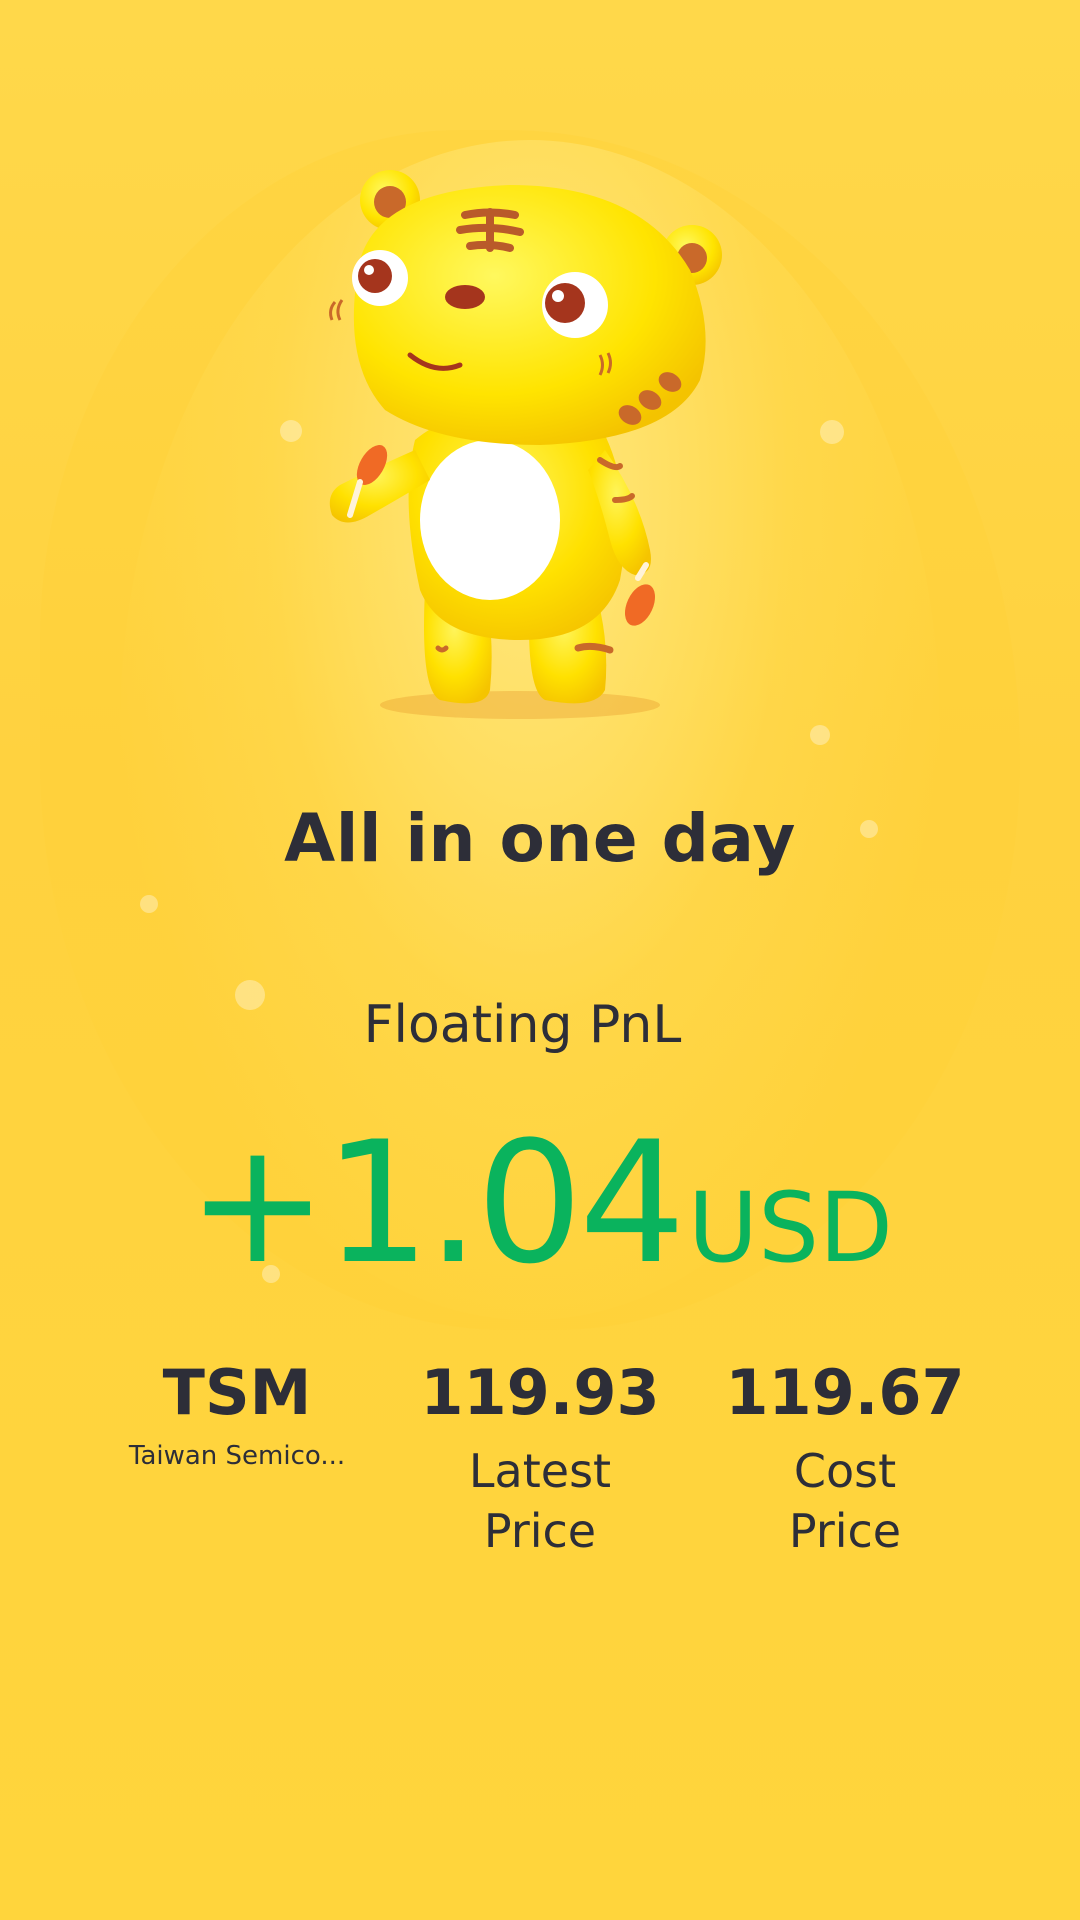 The width and height of the screenshot is (1080, 1920). Describe the element at coordinates (540, 838) in the screenshot. I see `page-title: All in one day` at that location.